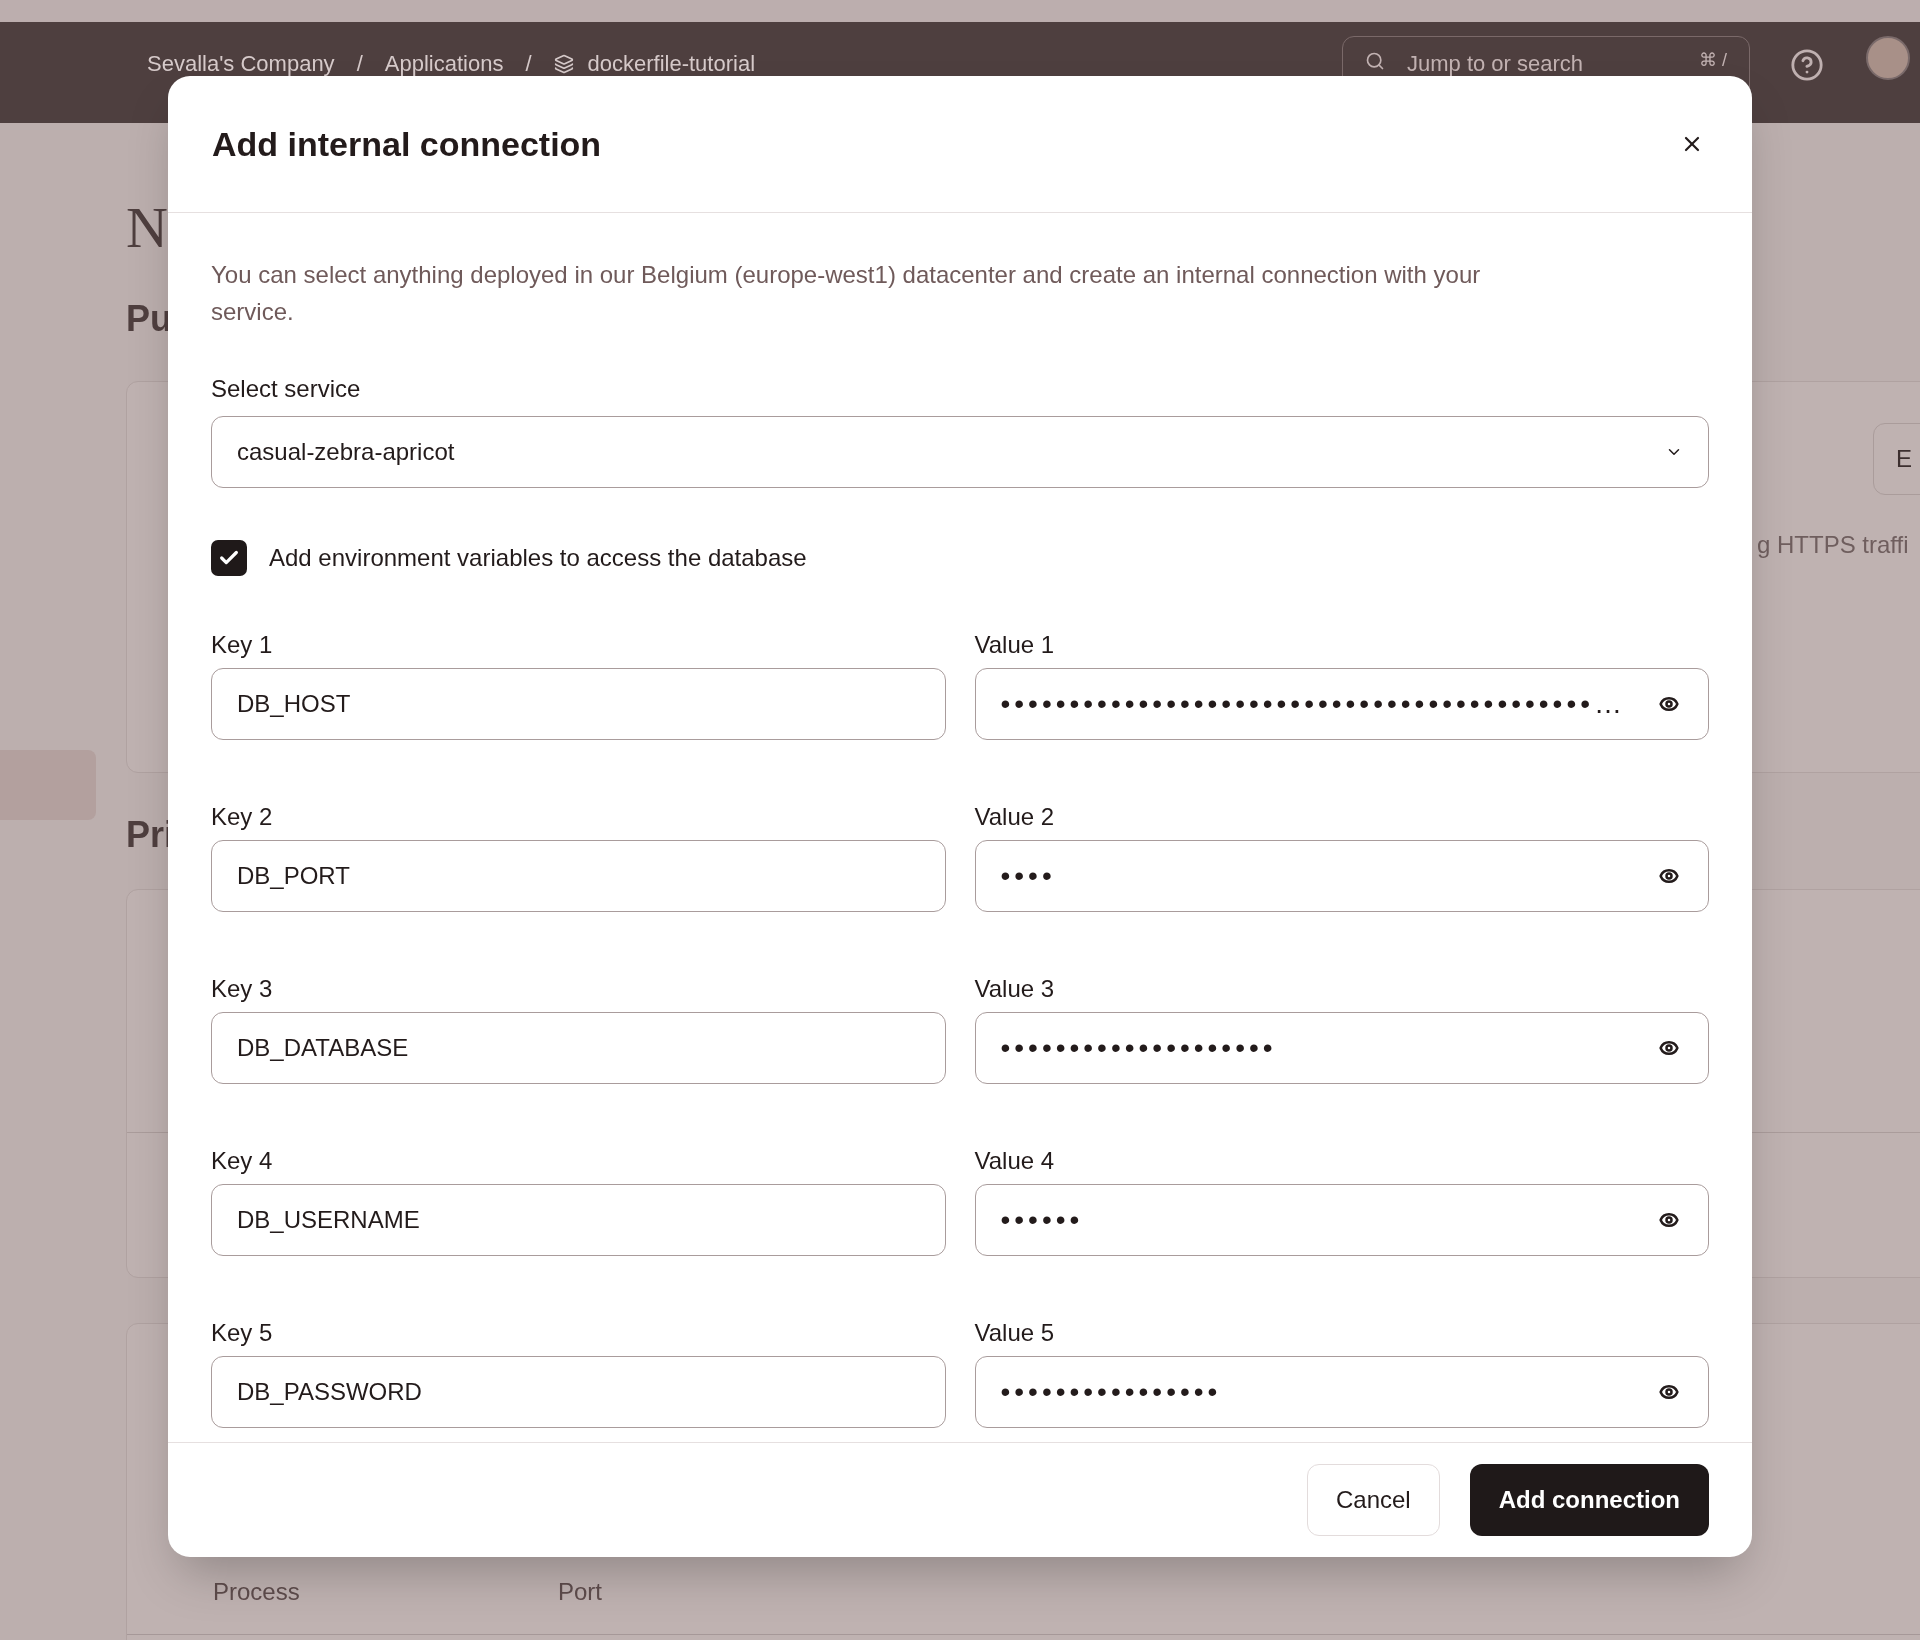  What do you see at coordinates (149, 319) in the screenshot?
I see `section-heading: Pu` at bounding box center [149, 319].